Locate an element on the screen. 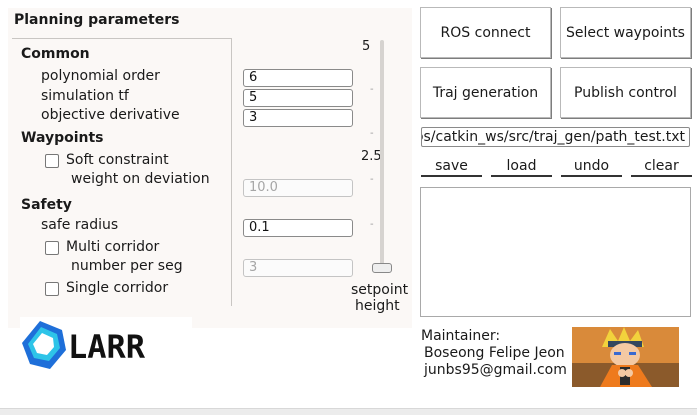 This screenshot has height=415, width=697. waypoints-header: Waypoints is located at coordinates (62, 138).